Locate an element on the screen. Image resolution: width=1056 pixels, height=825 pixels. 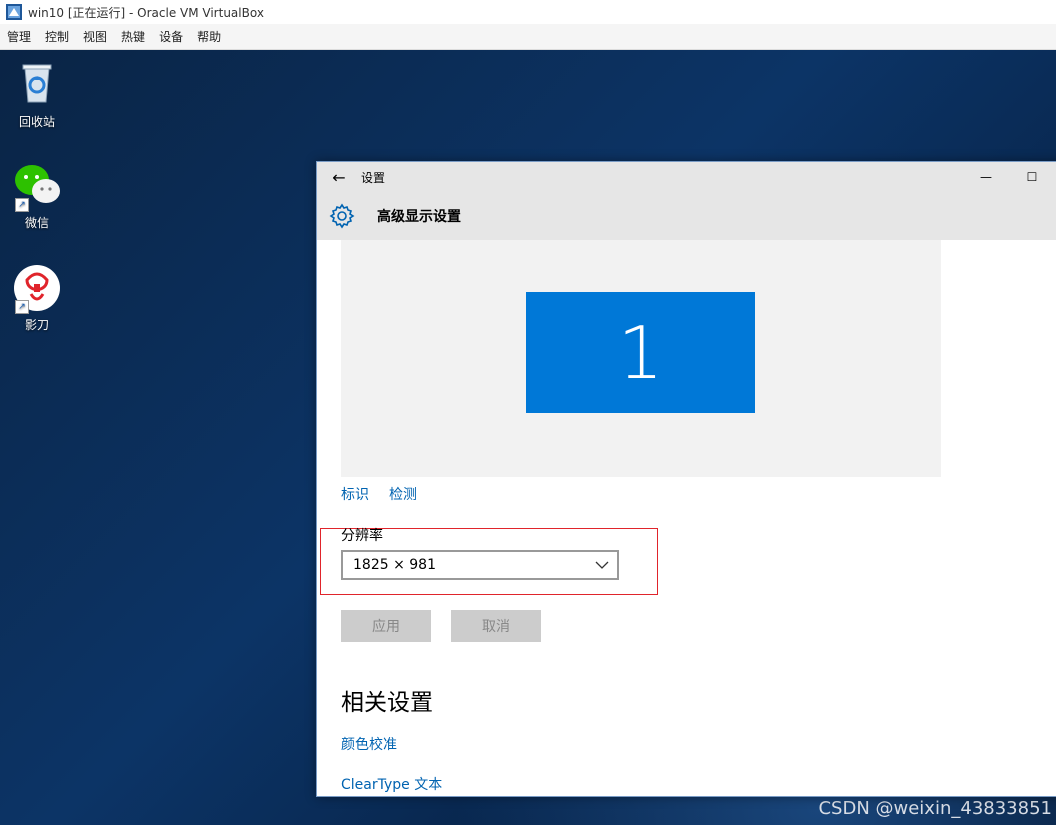
wechat-icon: ↗ is located at coordinates (37, 187).